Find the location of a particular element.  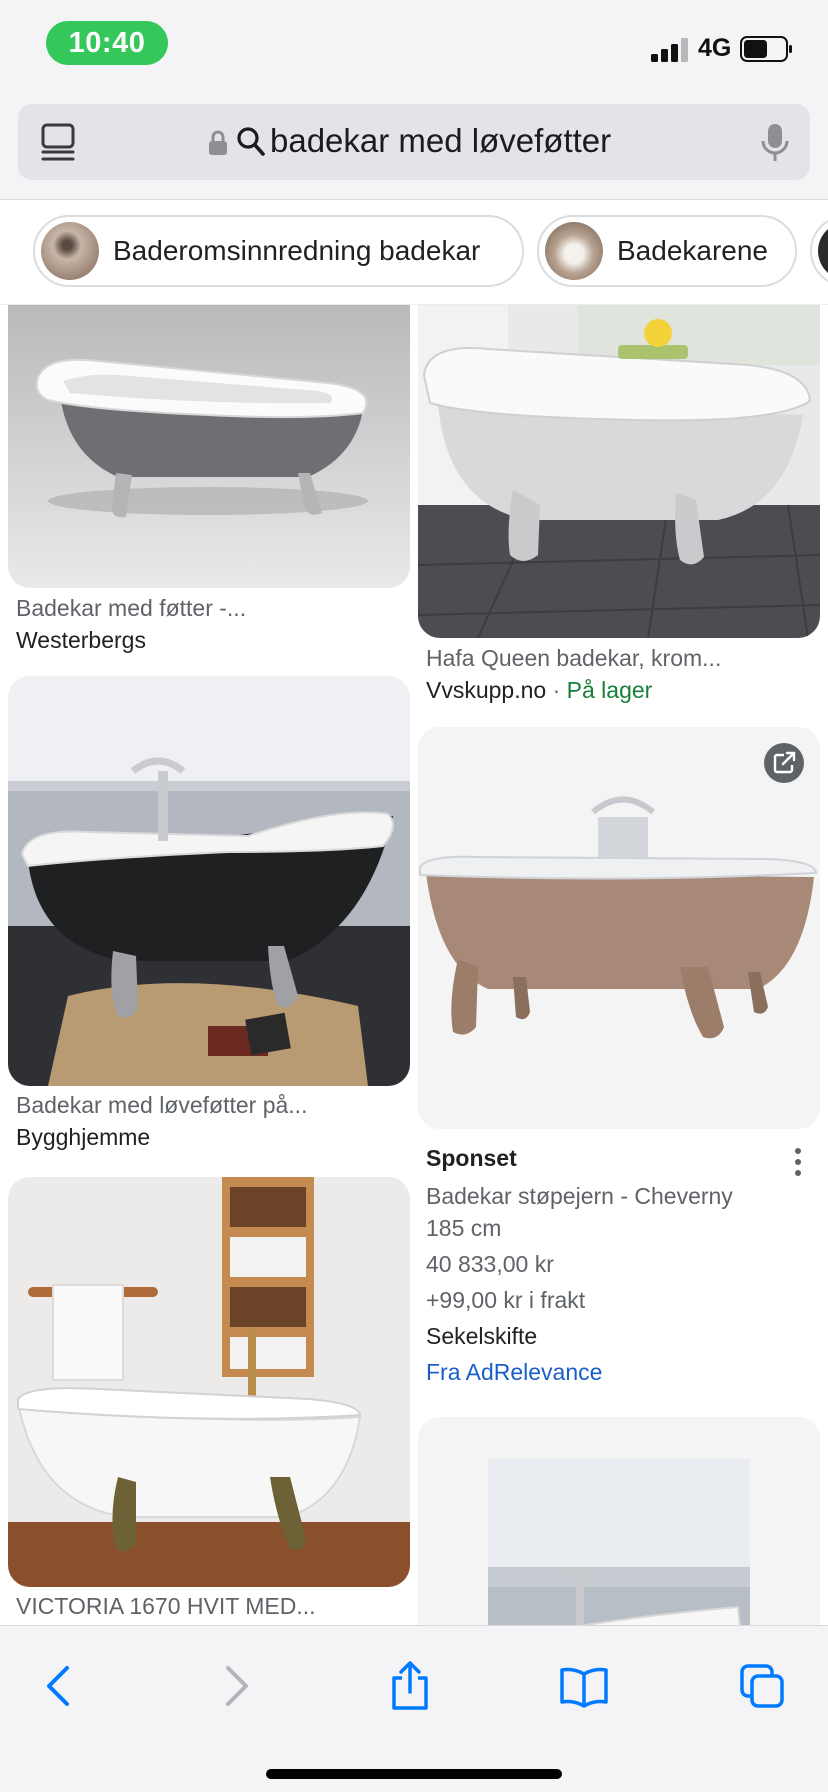

search-query: badekar med løveføtter is located at coordinates (440, 141).